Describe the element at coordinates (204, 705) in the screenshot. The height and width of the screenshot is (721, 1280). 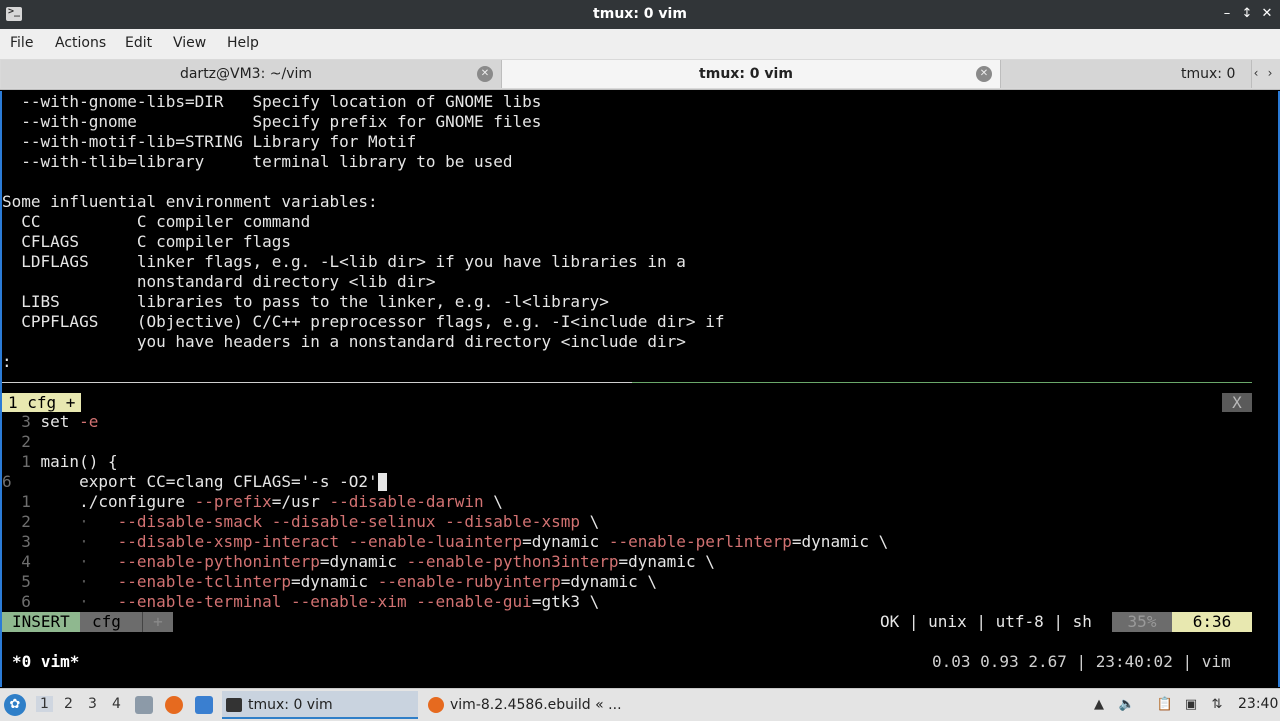
I see `show-desktop-icon` at that location.